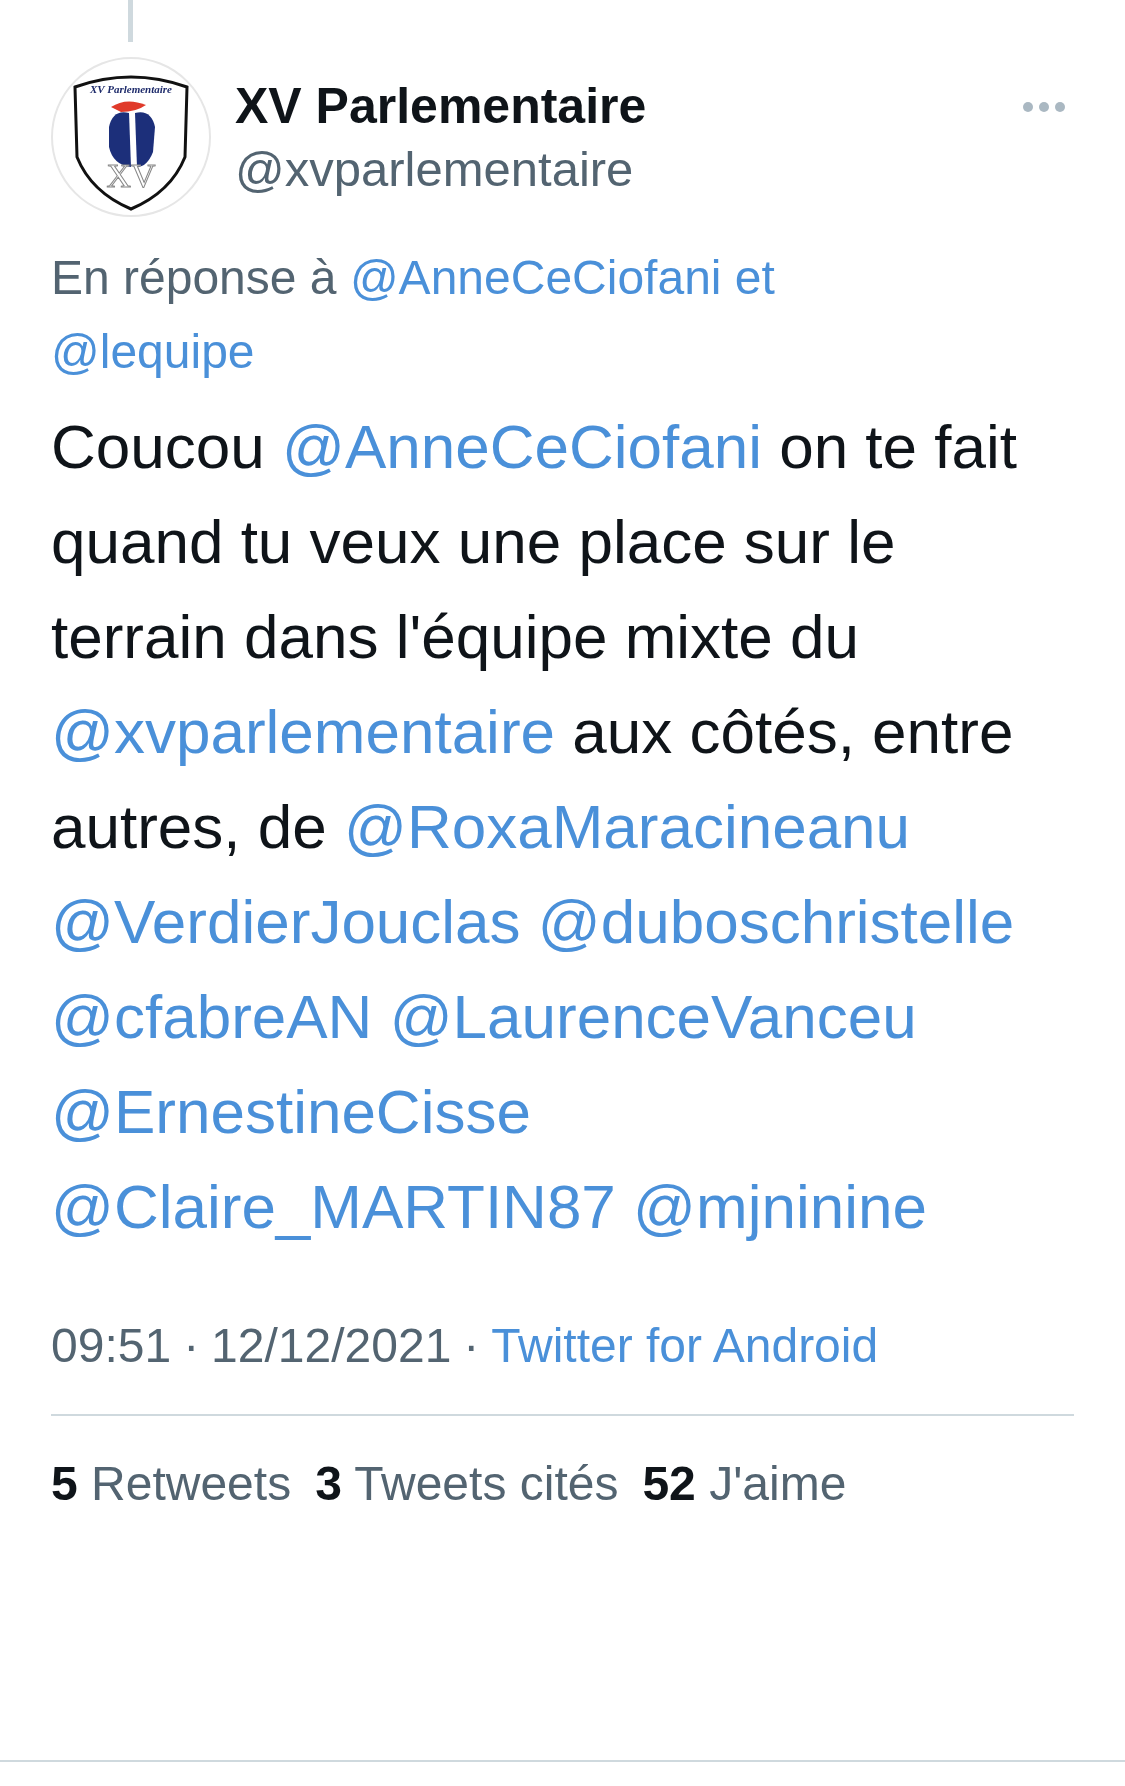 This screenshot has width=1125, height=1786. What do you see at coordinates (776, 921) in the screenshot?
I see `mention-link: @duboschristelle` at bounding box center [776, 921].